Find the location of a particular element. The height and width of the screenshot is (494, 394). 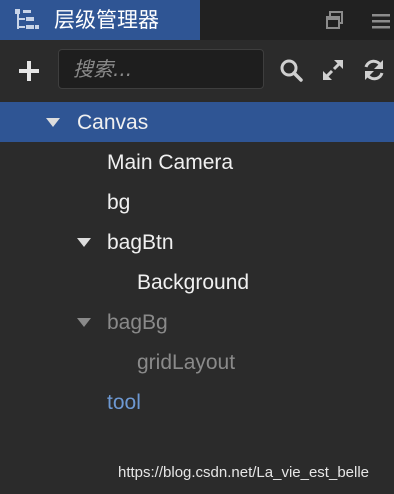

tree-node-gridlayout: gridLayout is located at coordinates (197, 362).